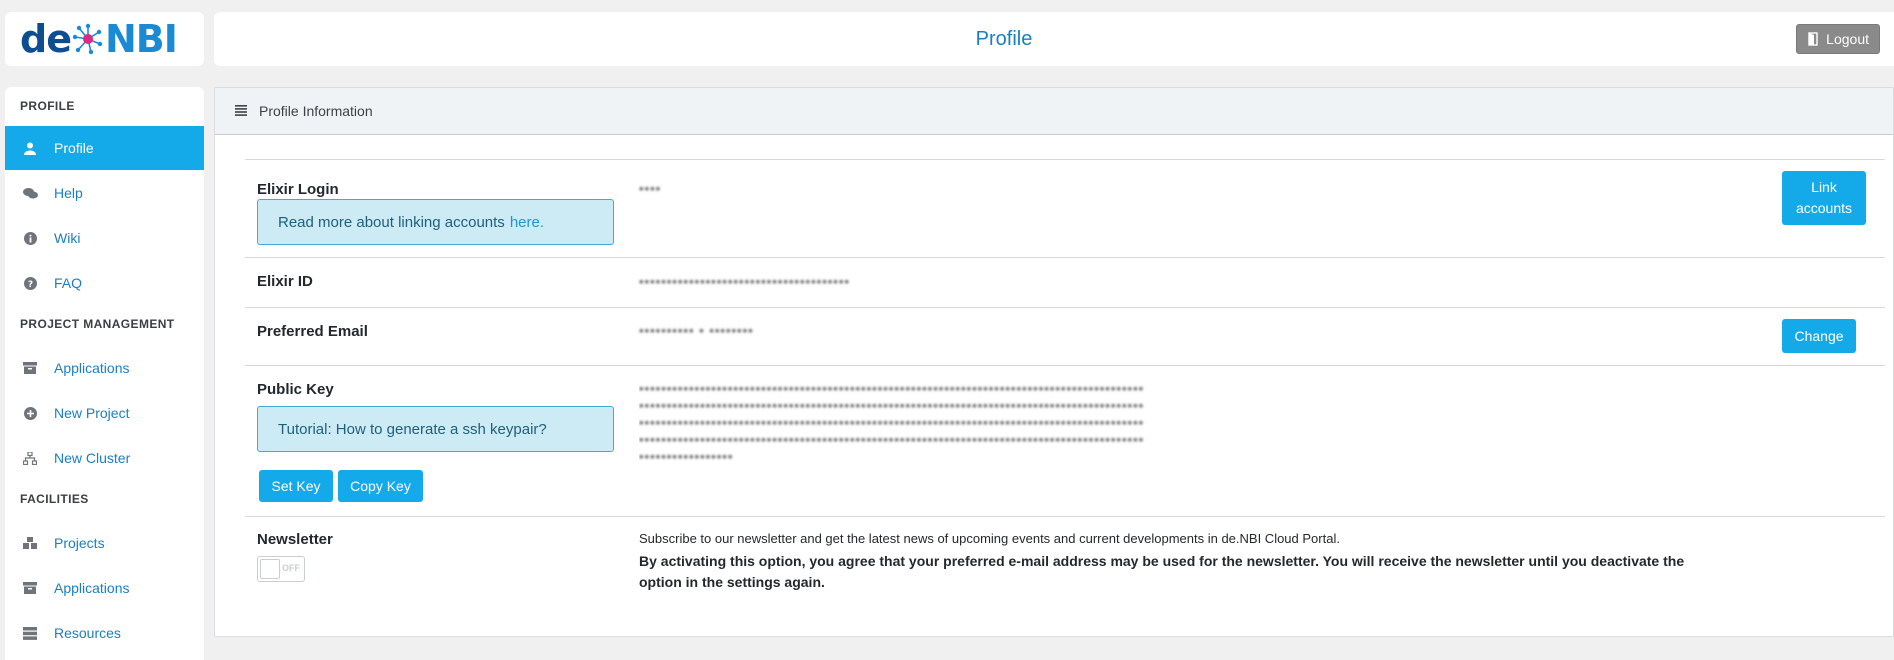 This screenshot has height=660, width=1894. Describe the element at coordinates (104, 238) in the screenshot. I see `sidebar-item-wiki: Wiki` at that location.